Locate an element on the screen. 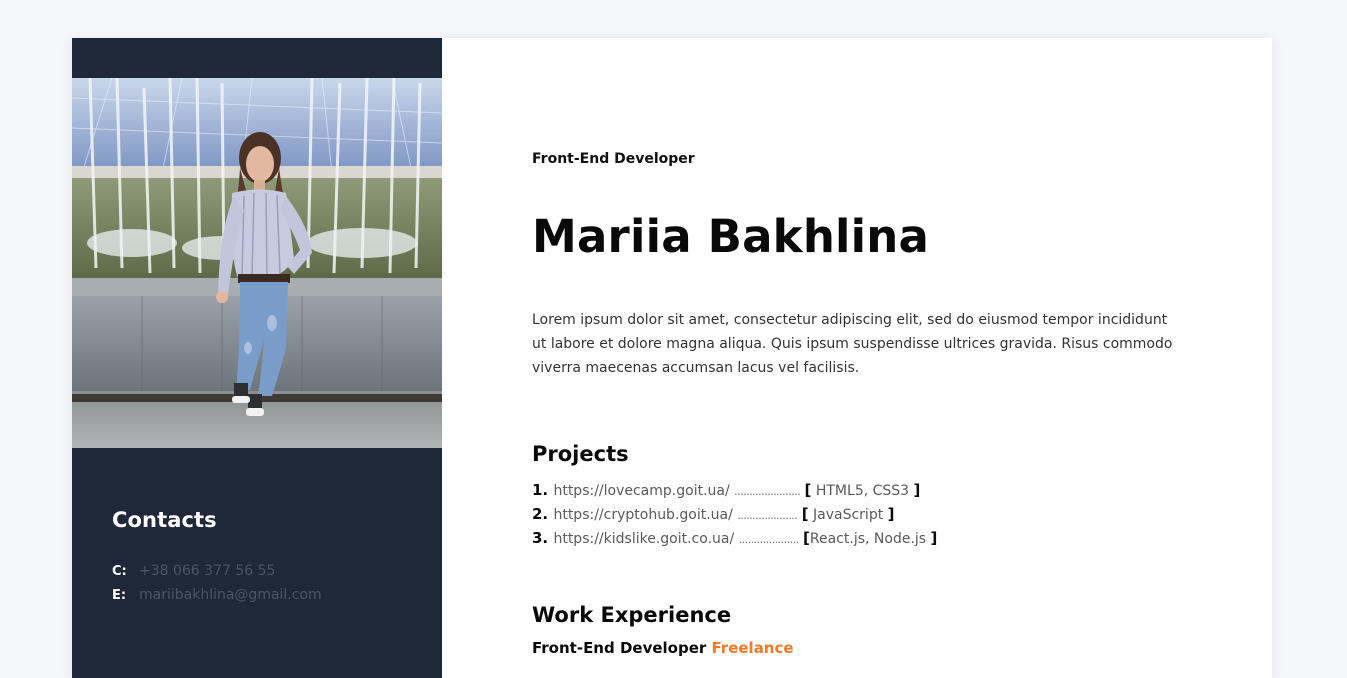  work-position: Front-End Developer is located at coordinates (619, 648).